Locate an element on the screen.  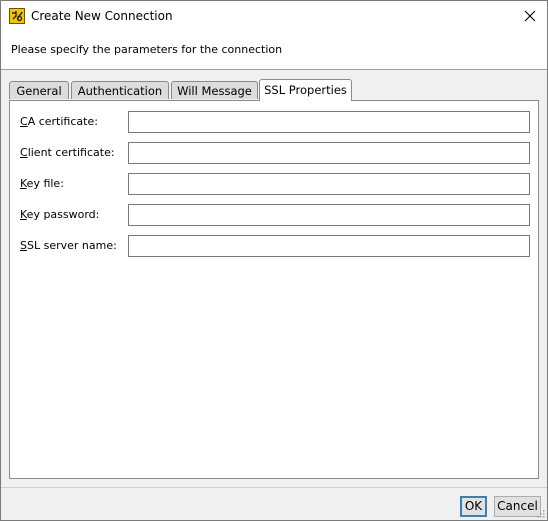
tab-general: General is located at coordinates (39, 90).